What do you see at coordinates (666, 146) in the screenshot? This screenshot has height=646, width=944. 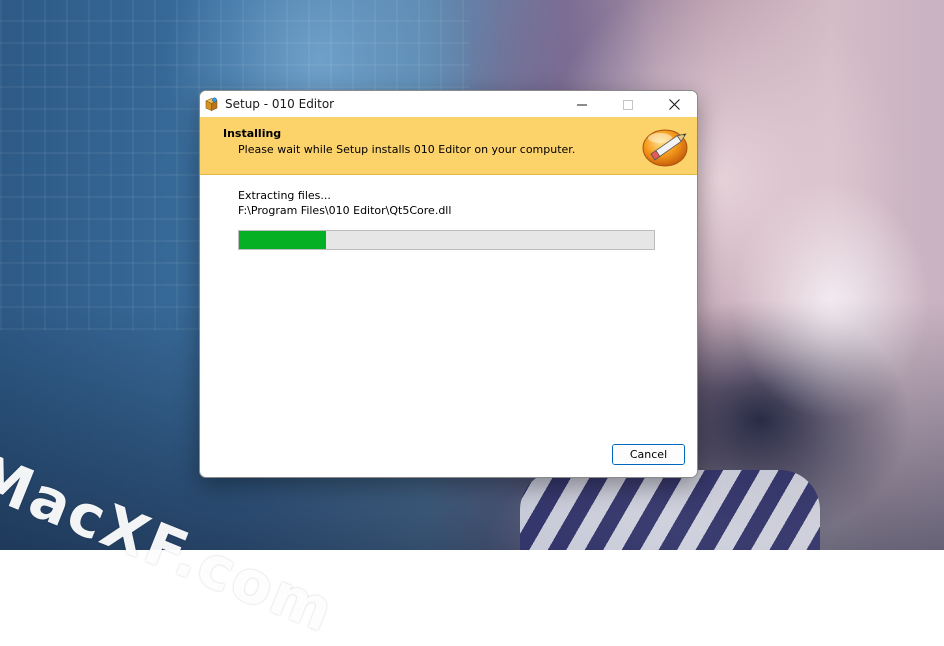 I see `pencil-edit-icon` at bounding box center [666, 146].